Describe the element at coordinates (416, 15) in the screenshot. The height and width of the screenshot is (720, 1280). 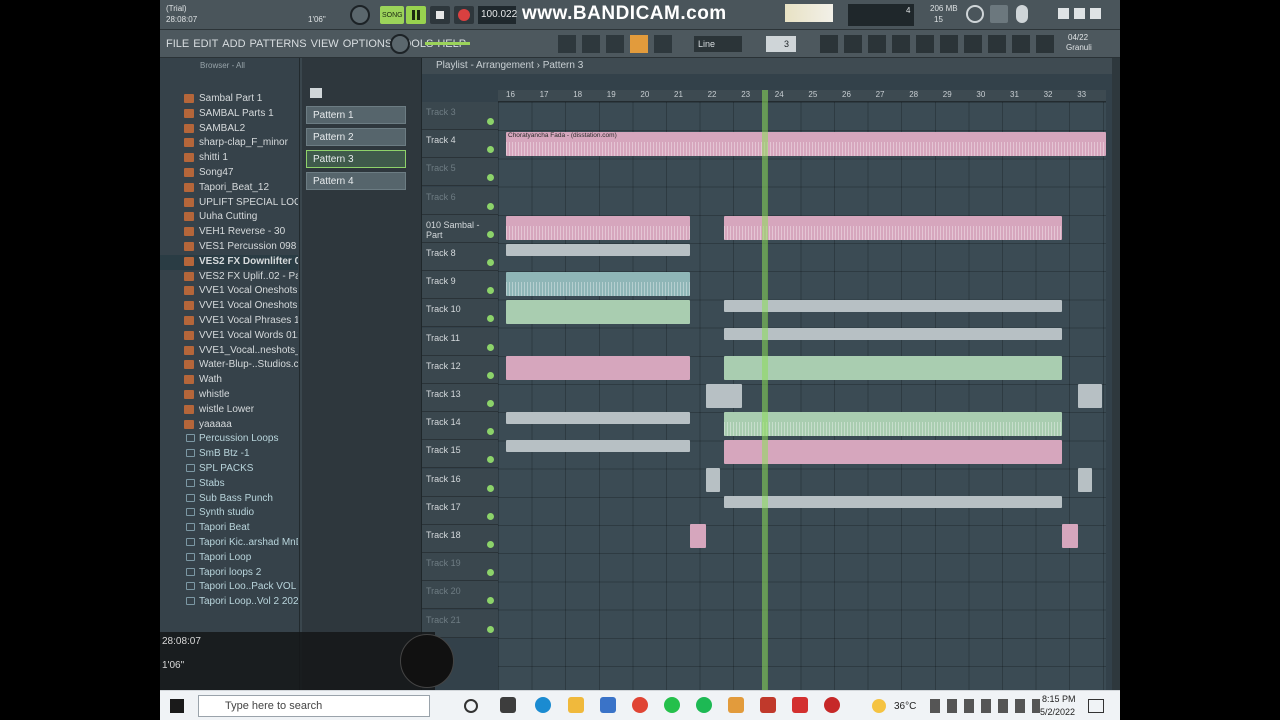
I see `play-button` at that location.